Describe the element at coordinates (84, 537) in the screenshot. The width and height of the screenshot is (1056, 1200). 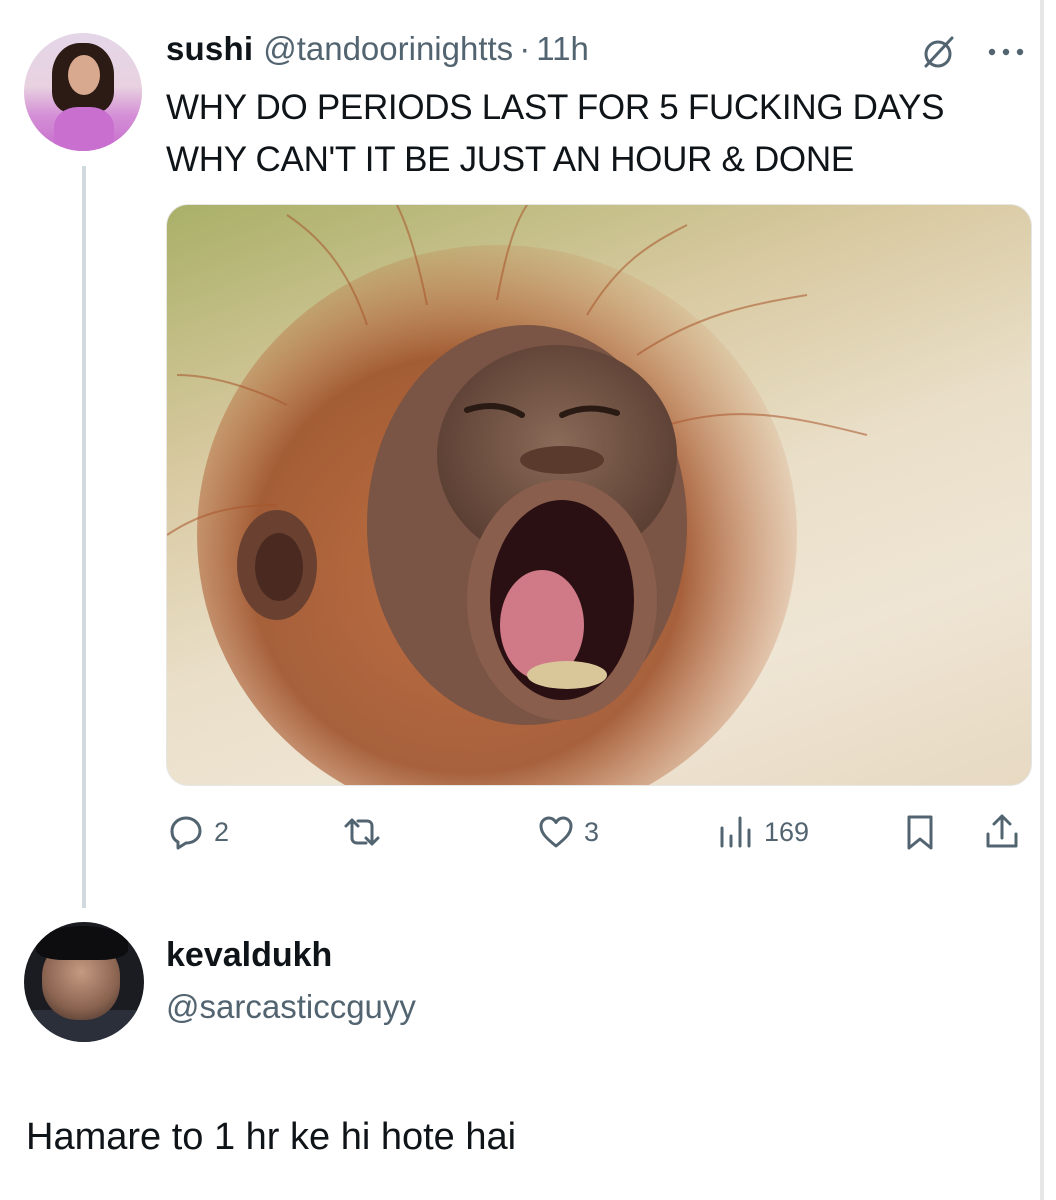
I see `thread-connector-line` at that location.